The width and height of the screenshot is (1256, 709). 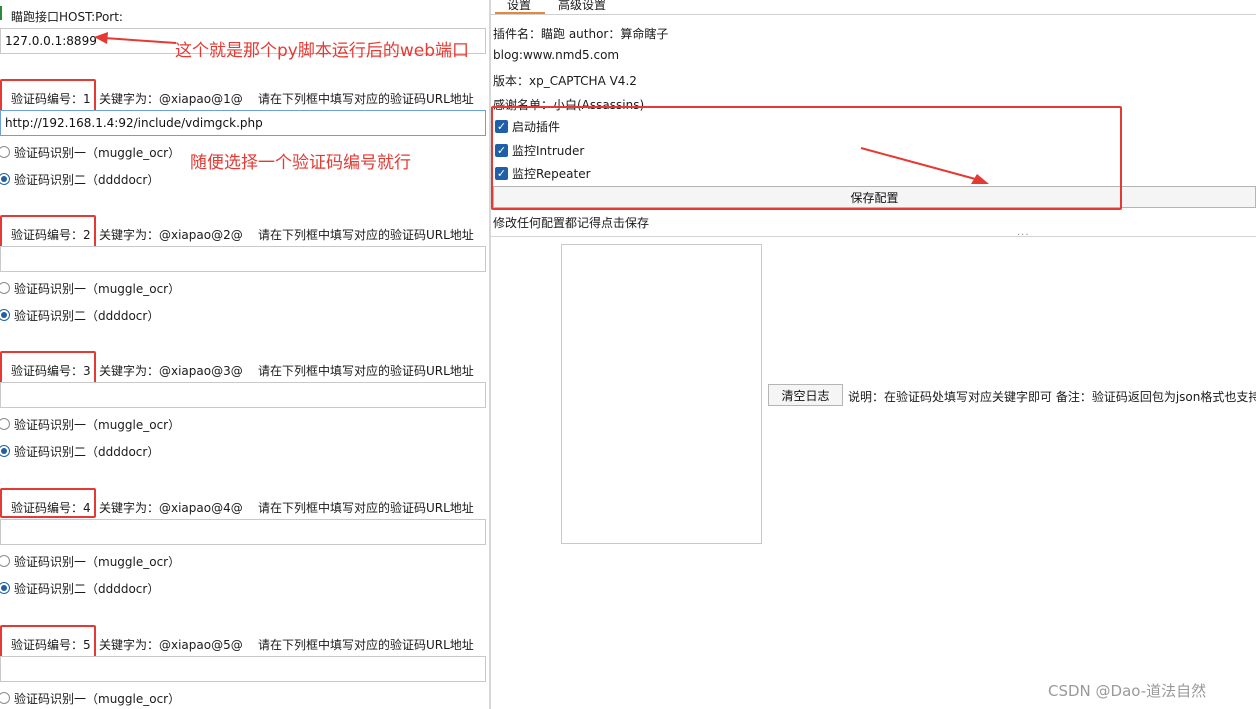 What do you see at coordinates (582, 7) in the screenshot?
I see `tab-advanced-settings: 高级设置` at bounding box center [582, 7].